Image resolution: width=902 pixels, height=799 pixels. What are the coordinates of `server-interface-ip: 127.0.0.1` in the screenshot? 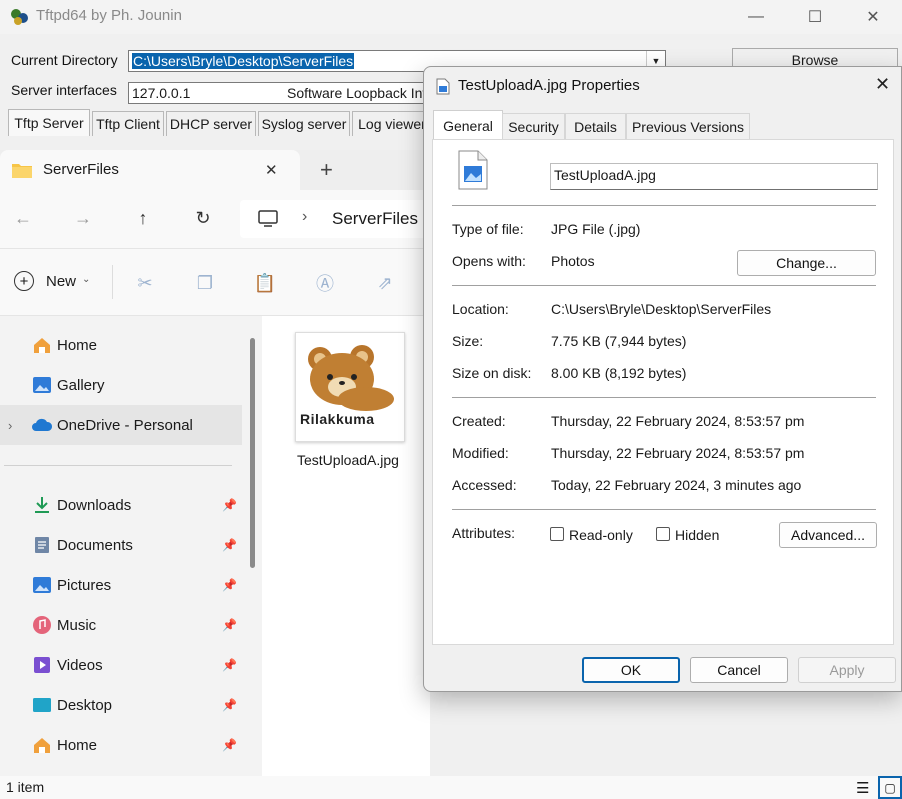 It's located at (161, 93).